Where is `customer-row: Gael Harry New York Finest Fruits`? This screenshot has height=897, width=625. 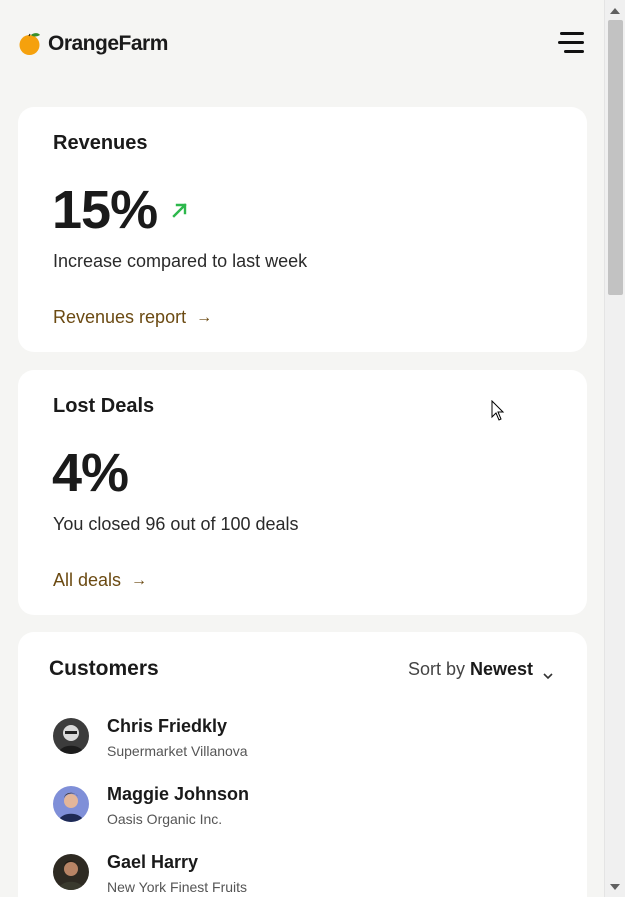
customer-row: Gael Harry New York Finest Fruits is located at coordinates (303, 874).